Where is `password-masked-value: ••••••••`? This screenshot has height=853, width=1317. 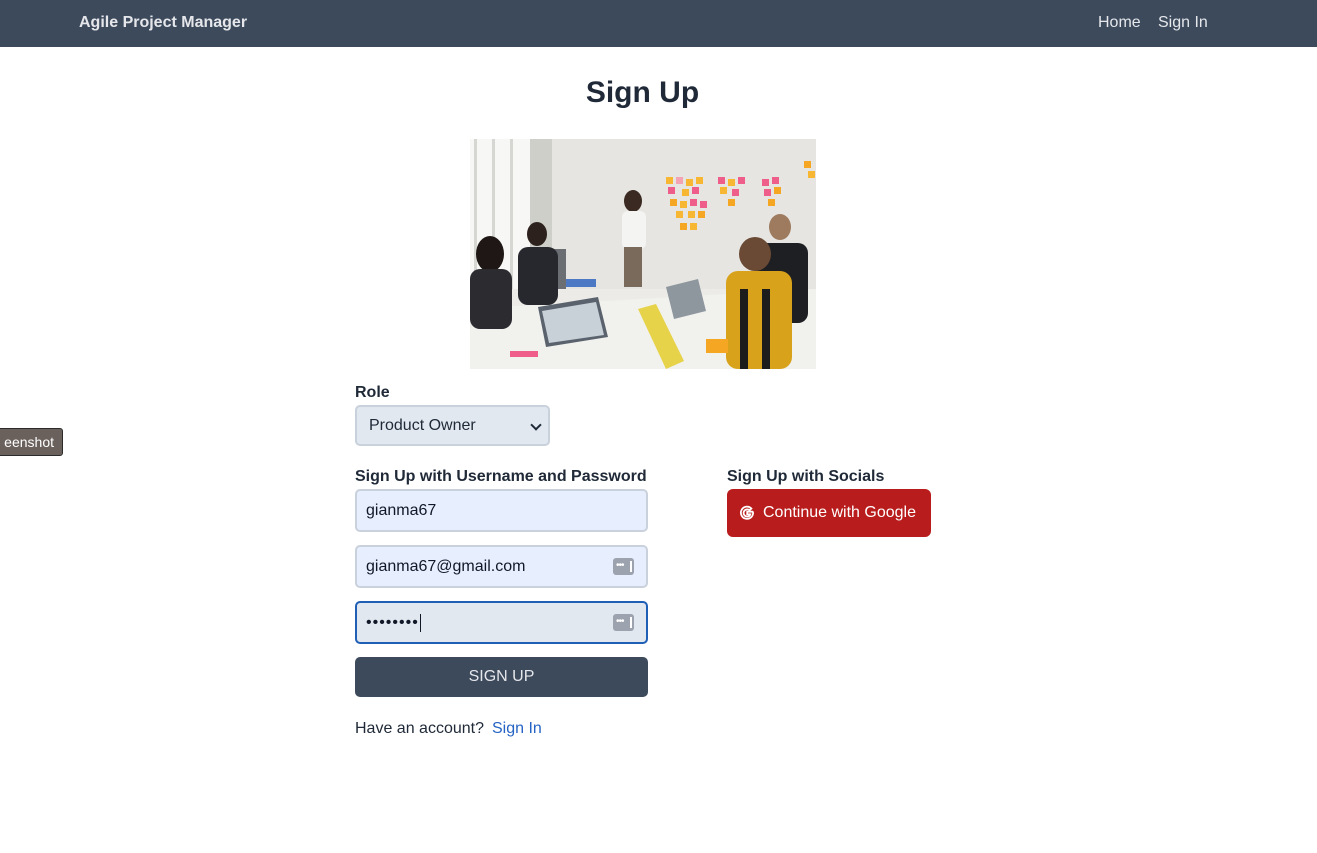 password-masked-value: •••••••• is located at coordinates (392, 622).